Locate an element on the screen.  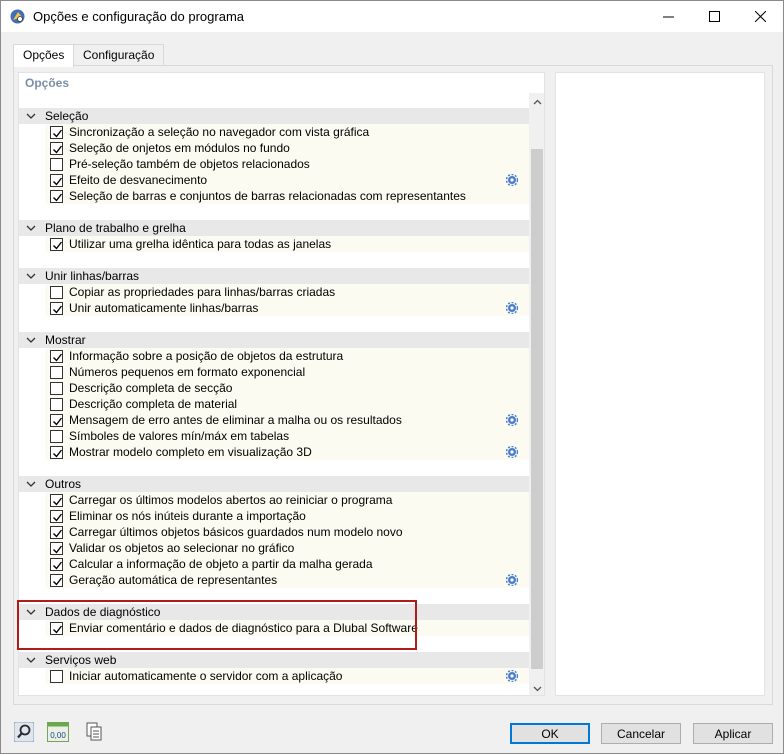
section-header: Outros is located at coordinates (274, 484).